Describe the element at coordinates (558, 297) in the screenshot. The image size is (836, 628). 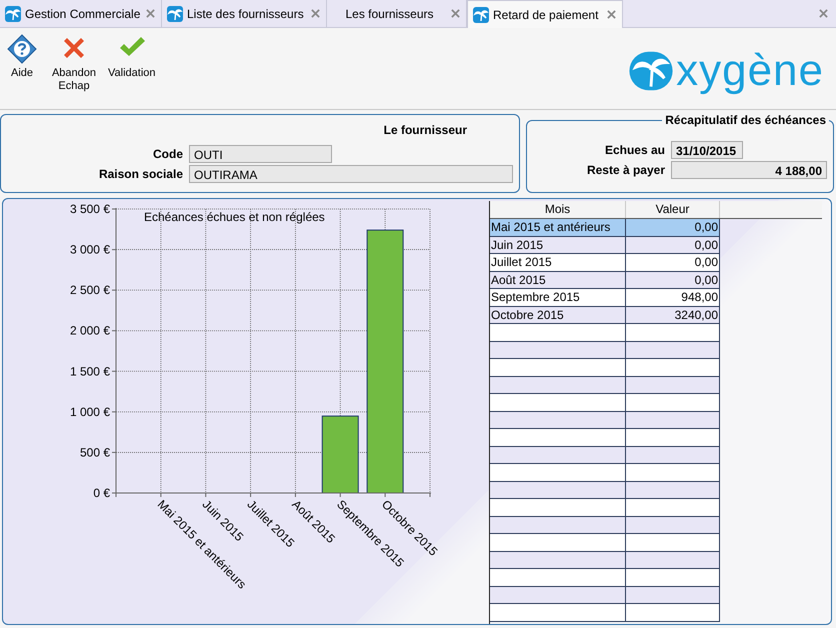
I see `table-cell: Septembre 2015` at that location.